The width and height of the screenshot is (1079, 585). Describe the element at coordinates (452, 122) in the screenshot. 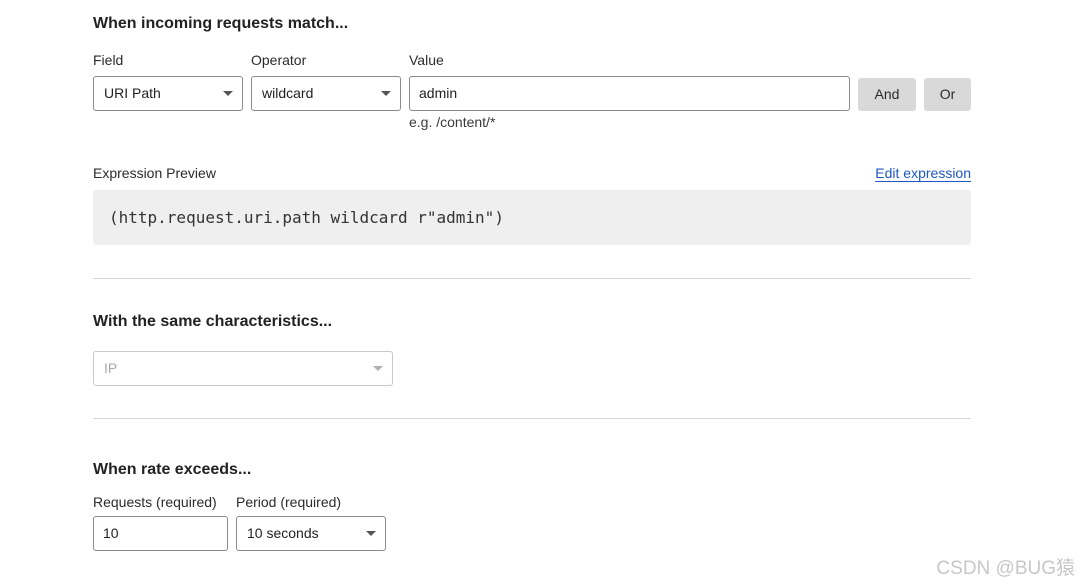

I see `value-hint: e.g. /content/*` at that location.